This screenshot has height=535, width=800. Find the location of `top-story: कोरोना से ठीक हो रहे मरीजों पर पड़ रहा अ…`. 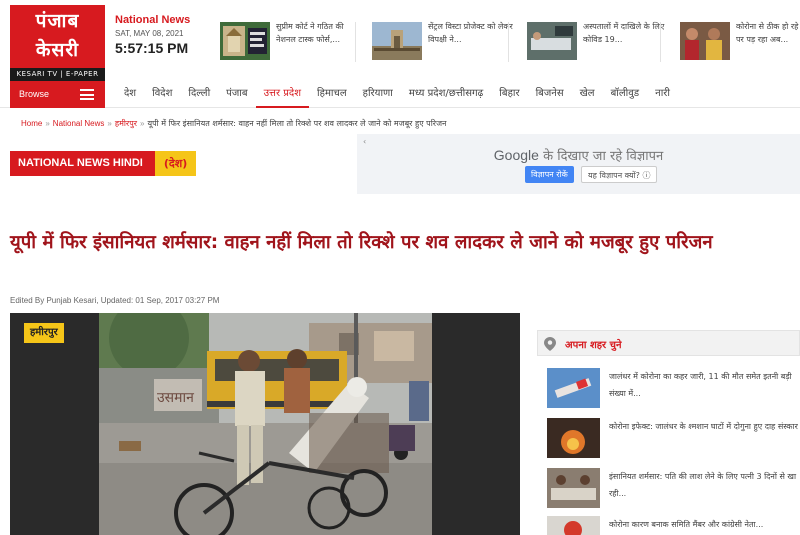

top-story: कोरोना से ठीक हो रहे मरीजों पर पड़ रहा अ… is located at coordinates (740, 41).